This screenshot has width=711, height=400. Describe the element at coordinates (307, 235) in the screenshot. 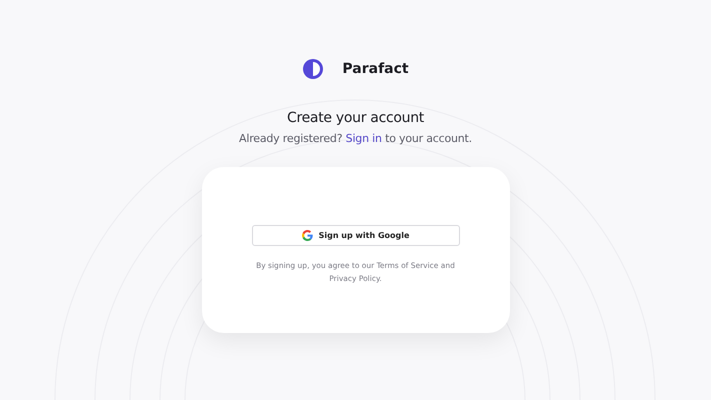

I see `google-logo-icon` at that location.